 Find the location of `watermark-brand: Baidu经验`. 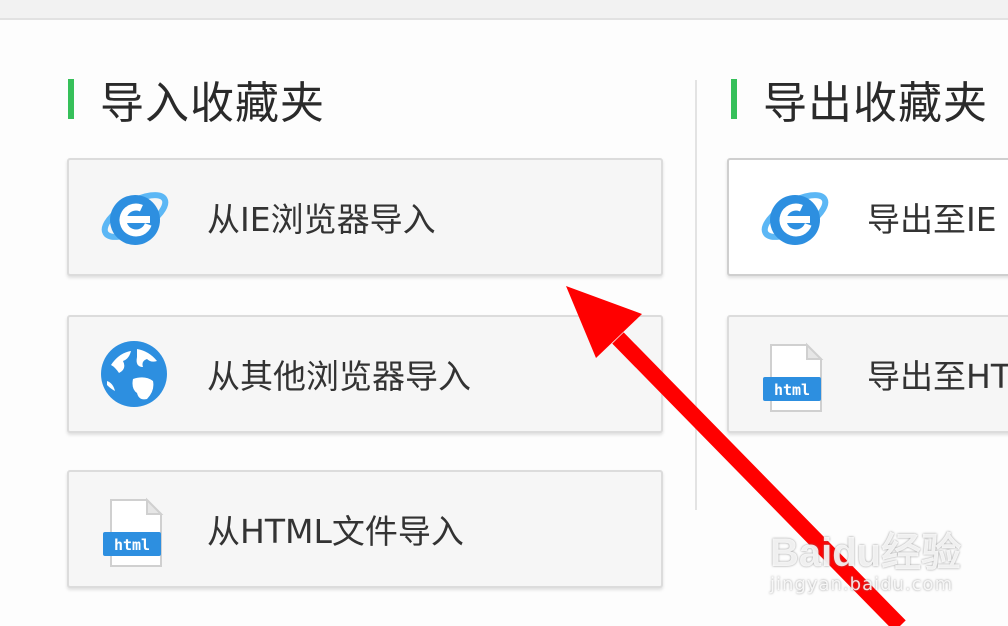

watermark-brand: Baidu经验 is located at coordinates (866, 553).